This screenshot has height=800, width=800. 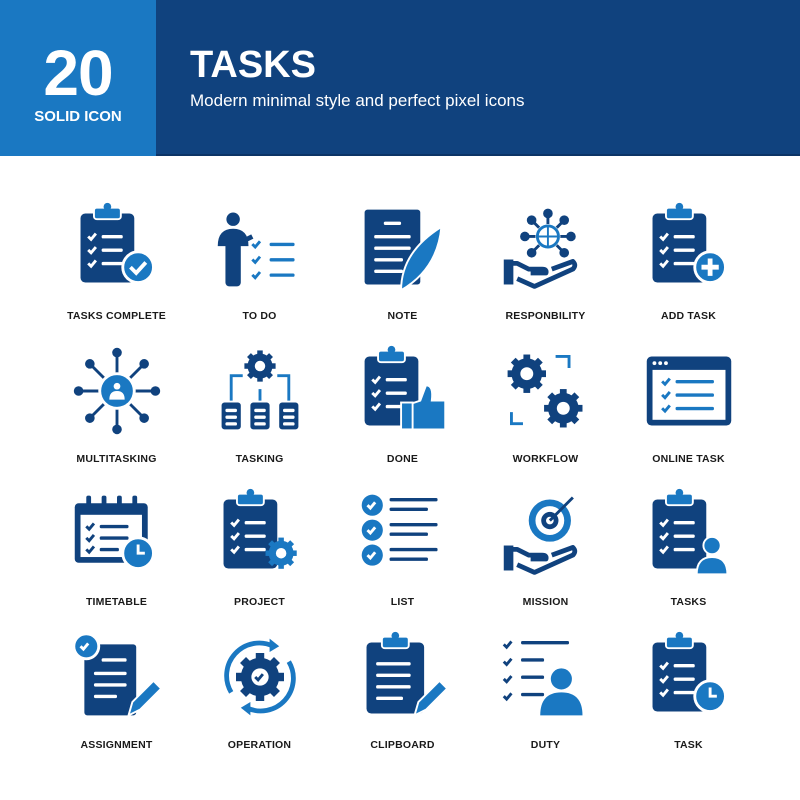 What do you see at coordinates (116, 316) in the screenshot?
I see `icon-label: TASKS COMPLETE` at bounding box center [116, 316].